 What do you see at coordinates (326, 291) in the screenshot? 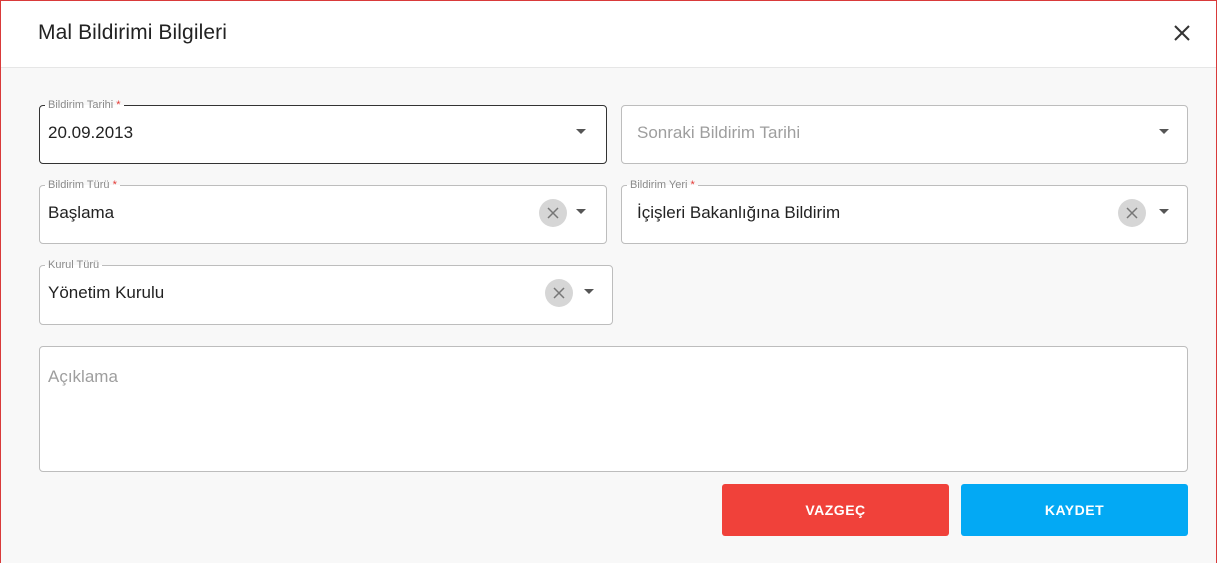
I see `kurul-turu-field: Kurul Türü Yönetim Kurulu` at bounding box center [326, 291].